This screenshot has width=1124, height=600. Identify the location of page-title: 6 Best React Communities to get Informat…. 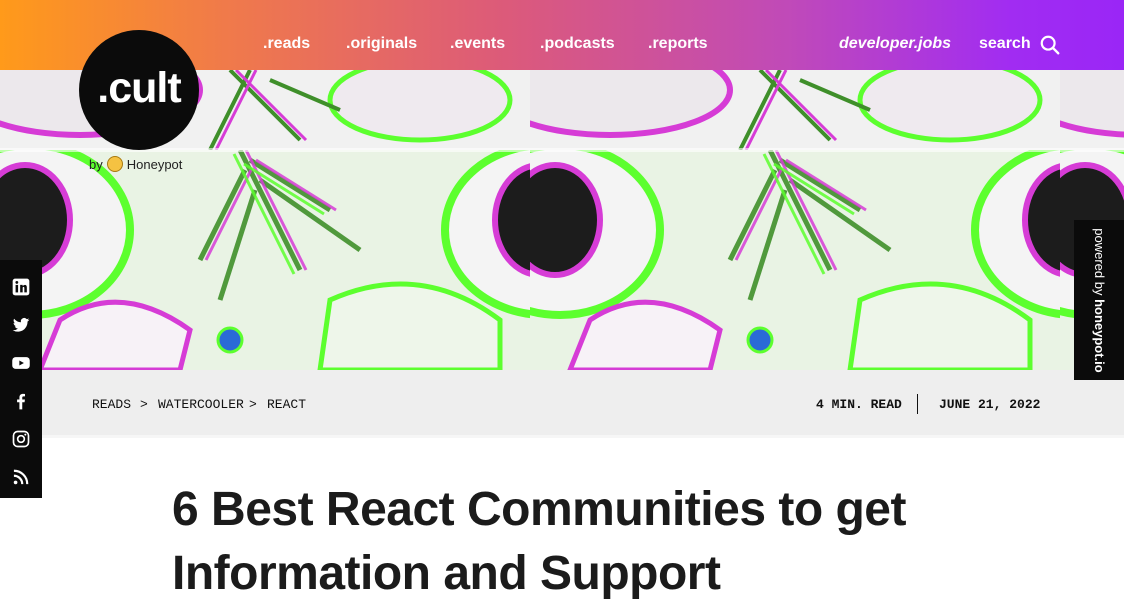
(539, 541).